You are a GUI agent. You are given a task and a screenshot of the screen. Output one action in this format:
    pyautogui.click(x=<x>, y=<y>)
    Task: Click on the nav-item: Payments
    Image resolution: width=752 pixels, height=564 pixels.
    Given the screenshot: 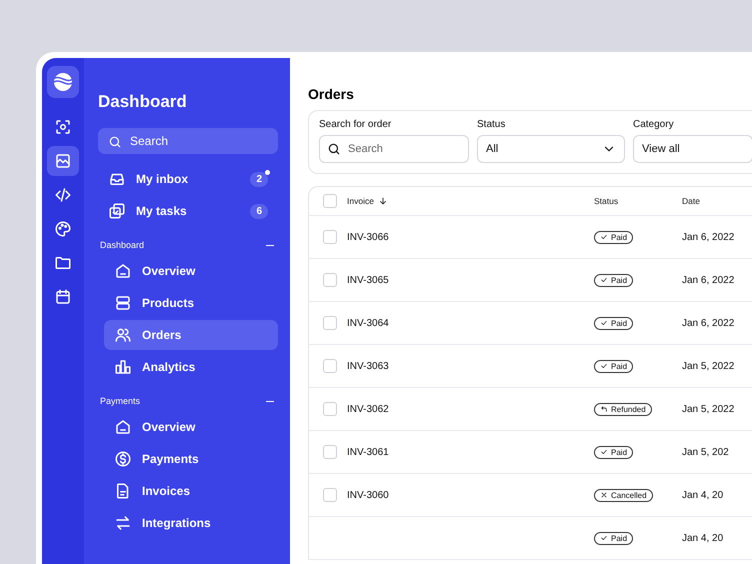 What is the action you would take?
    pyautogui.click(x=191, y=459)
    